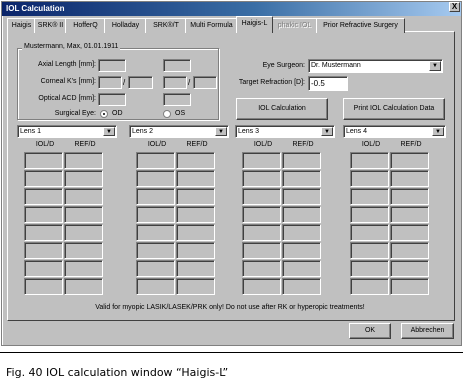  I want to click on axial-length-field-os, so click(177, 65).